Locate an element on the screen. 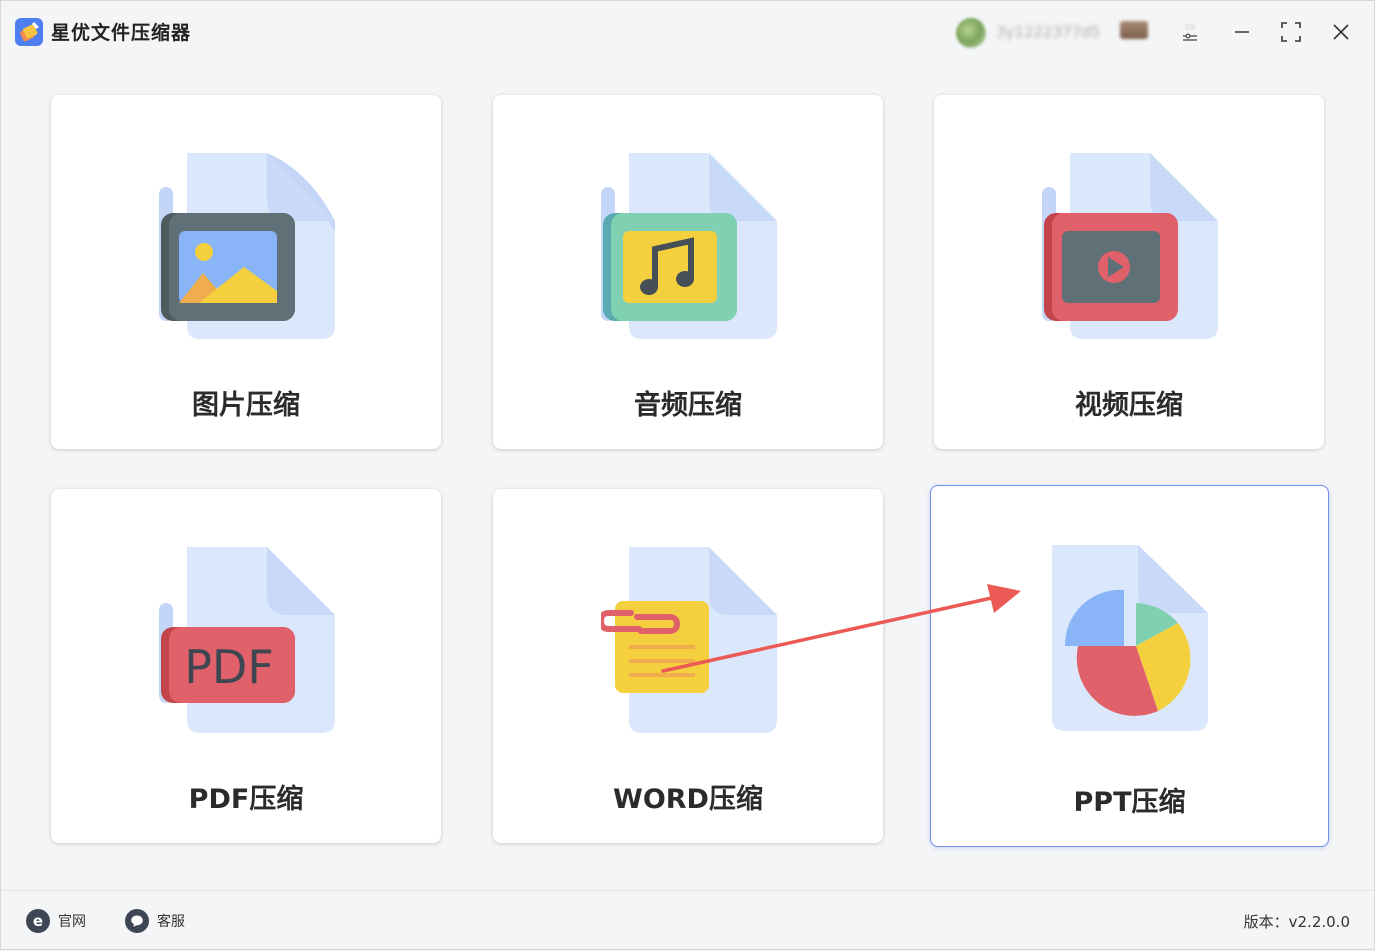 Image resolution: width=1375 pixels, height=951 pixels. ppt-file-icon is located at coordinates (1130, 638).